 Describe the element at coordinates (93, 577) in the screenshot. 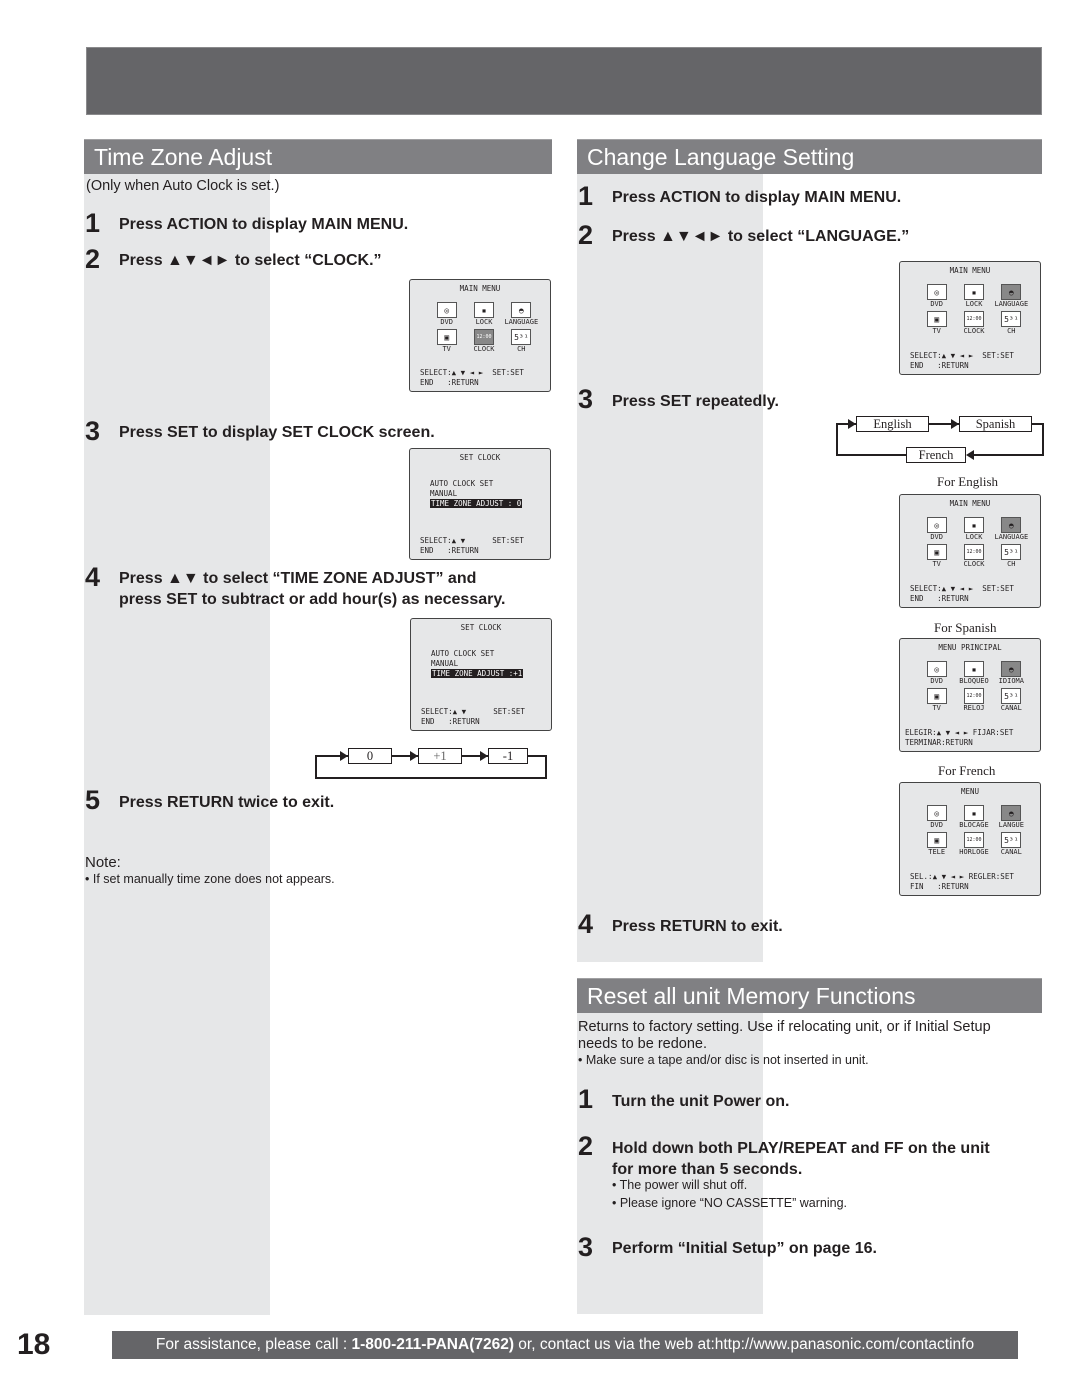

I see `step-number: 4` at that location.